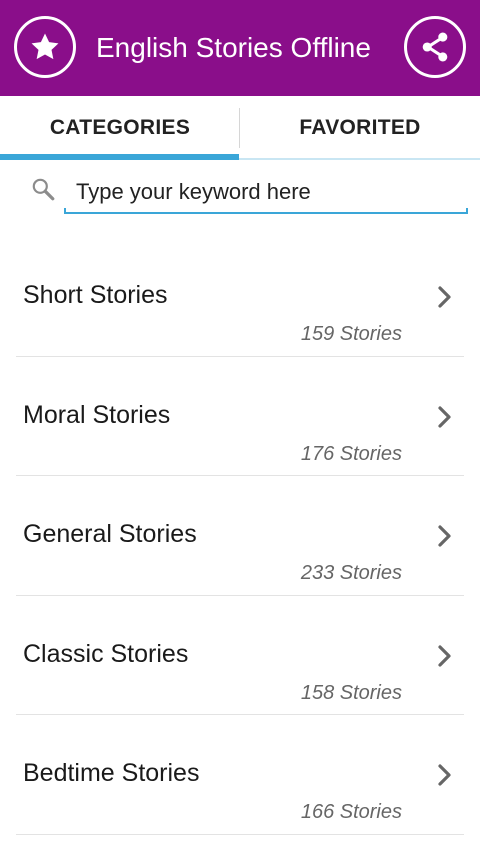 The height and width of the screenshot is (853, 480). Describe the element at coordinates (240, 297) in the screenshot. I see `list-item-short-stories: Short Stories 159 Stories` at that location.